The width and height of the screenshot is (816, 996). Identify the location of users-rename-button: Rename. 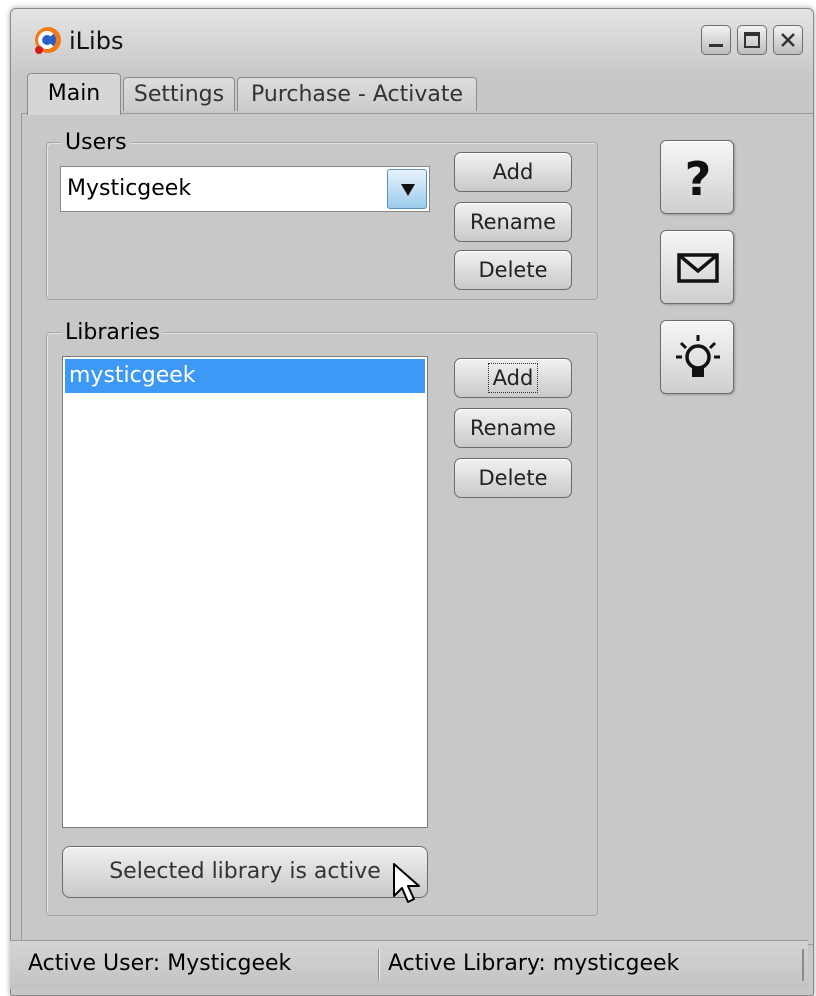
(513, 222).